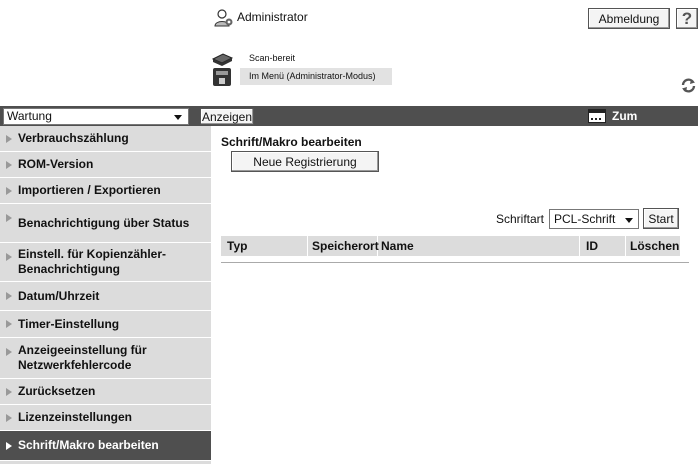  What do you see at coordinates (272, 17) in the screenshot?
I see `administrator-label: Administrator` at bounding box center [272, 17].